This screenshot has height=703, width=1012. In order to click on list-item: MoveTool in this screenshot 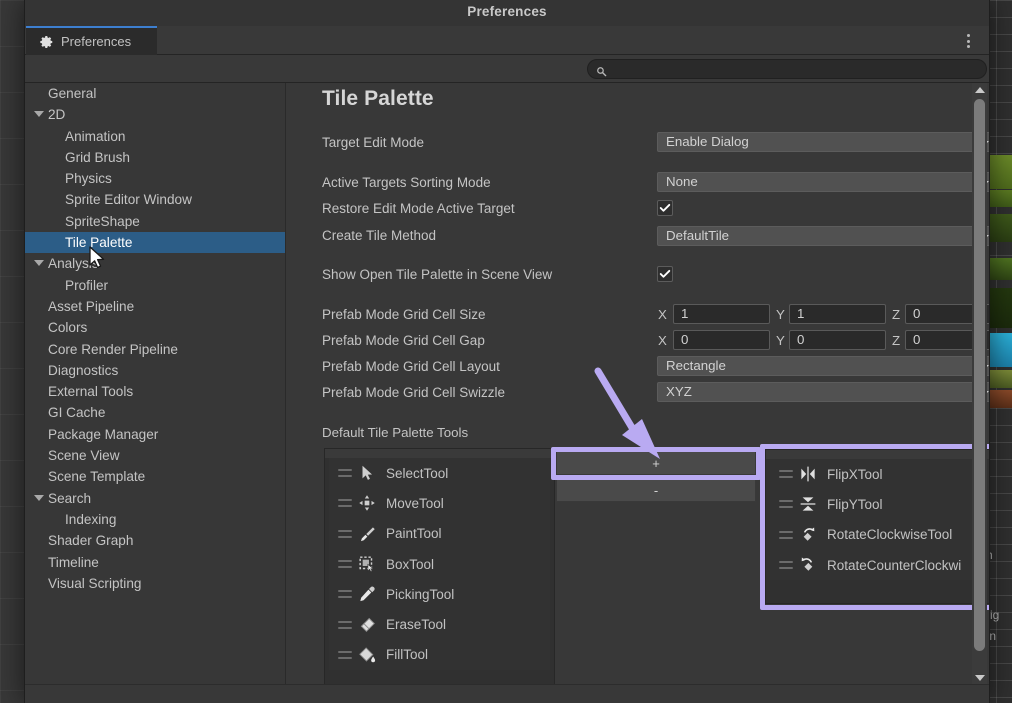, I will do `click(439, 503)`.